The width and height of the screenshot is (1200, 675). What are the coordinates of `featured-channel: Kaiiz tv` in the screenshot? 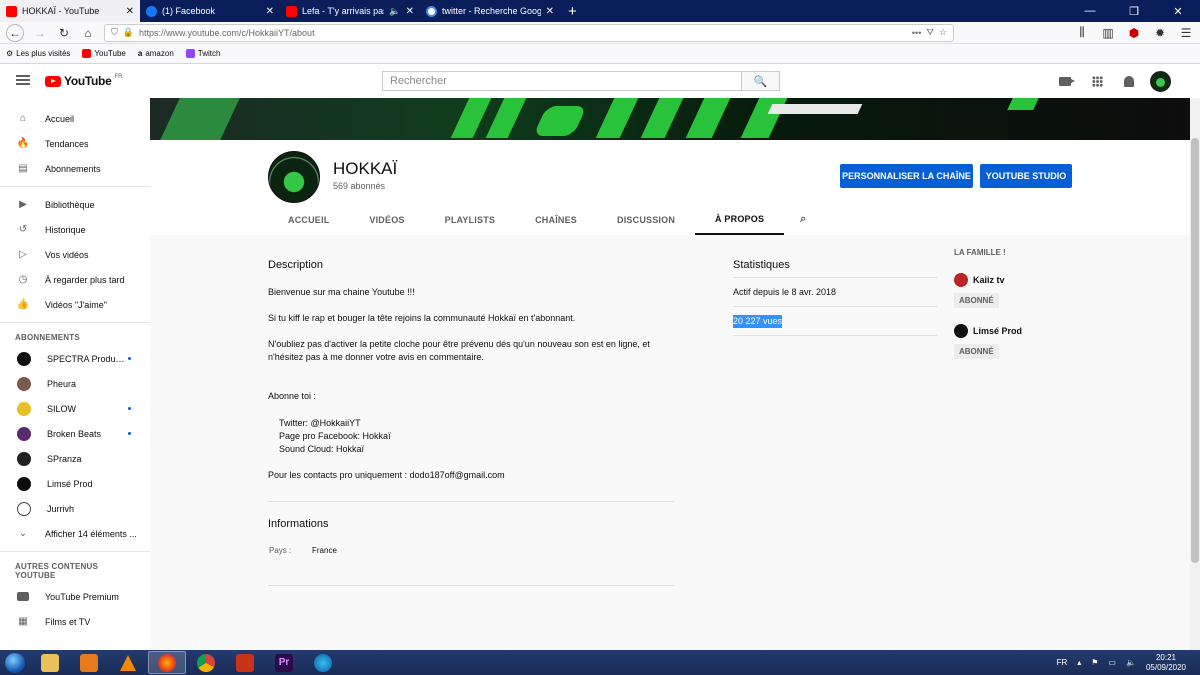 It's located at (979, 280).